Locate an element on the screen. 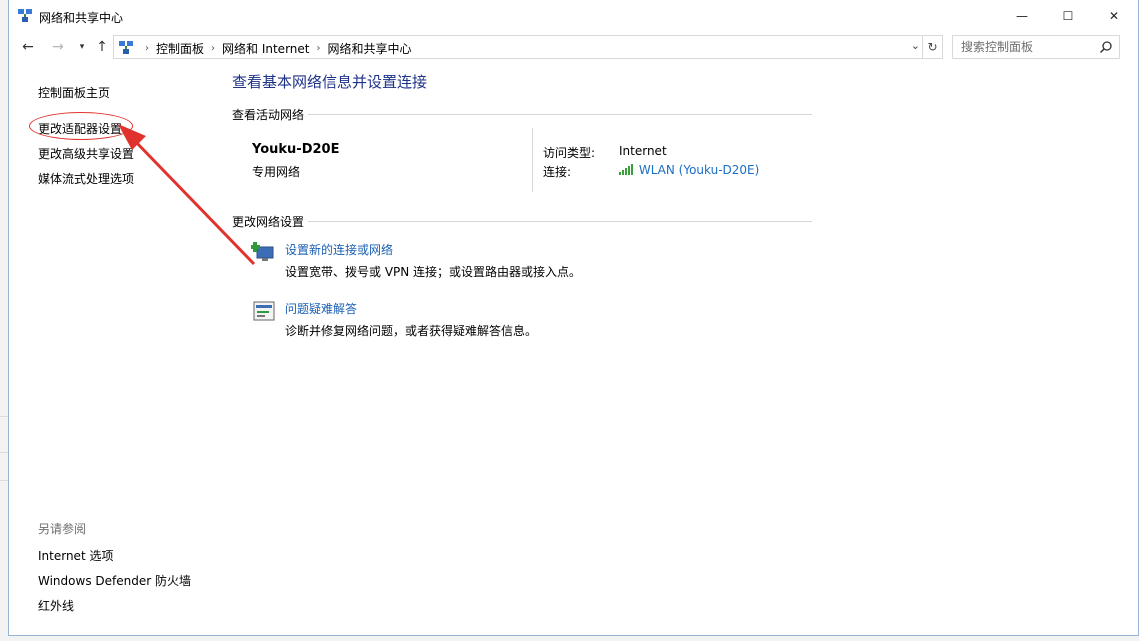  breadcrumb: › 控制面板 › 网络和 Internet › 网络和共享中心 is located at coordinates (275, 48).